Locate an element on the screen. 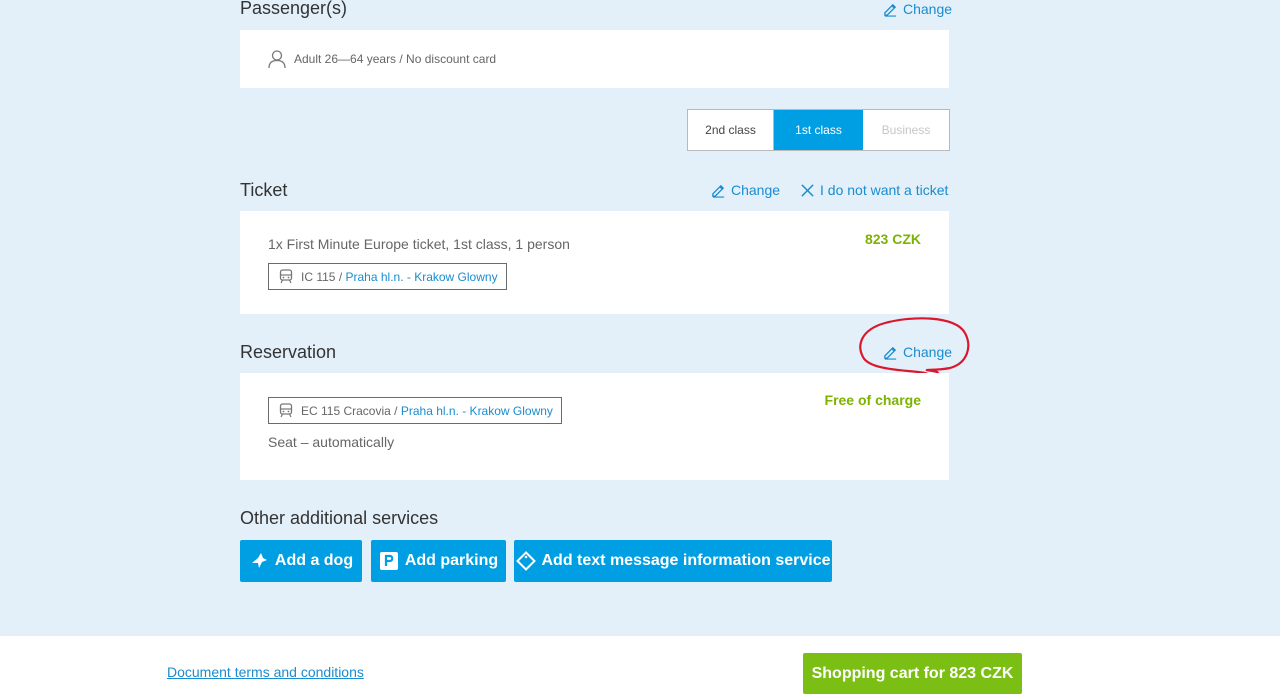 This screenshot has height=700, width=1280. ticket-title: Ticket is located at coordinates (264, 190).